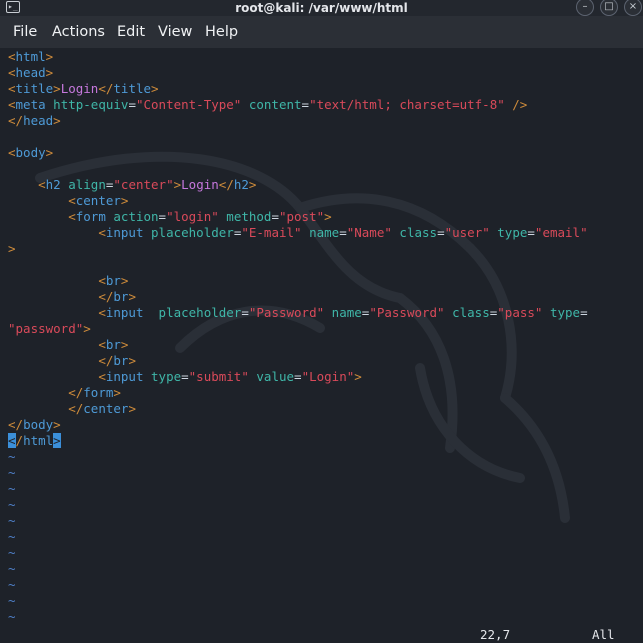  Describe the element at coordinates (91, 104) in the screenshot. I see `code-token: http-equiv` at that location.